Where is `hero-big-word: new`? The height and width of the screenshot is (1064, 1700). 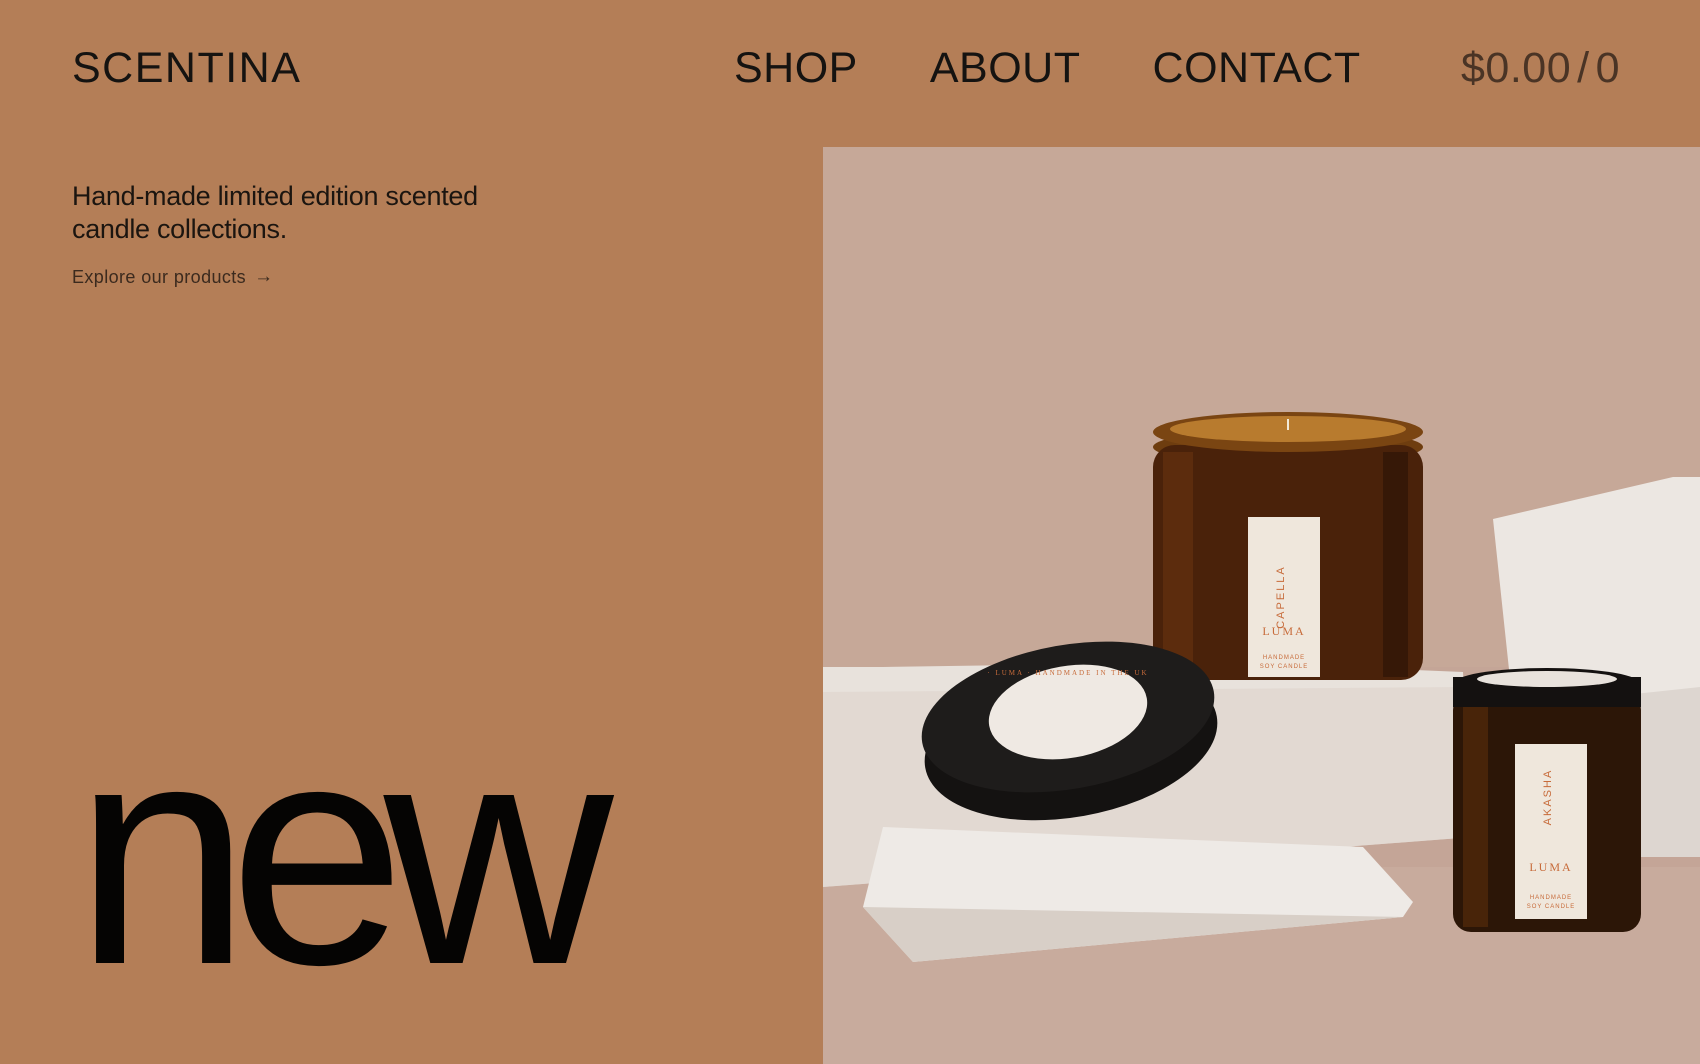
hero-big-word: new is located at coordinates (343, 853).